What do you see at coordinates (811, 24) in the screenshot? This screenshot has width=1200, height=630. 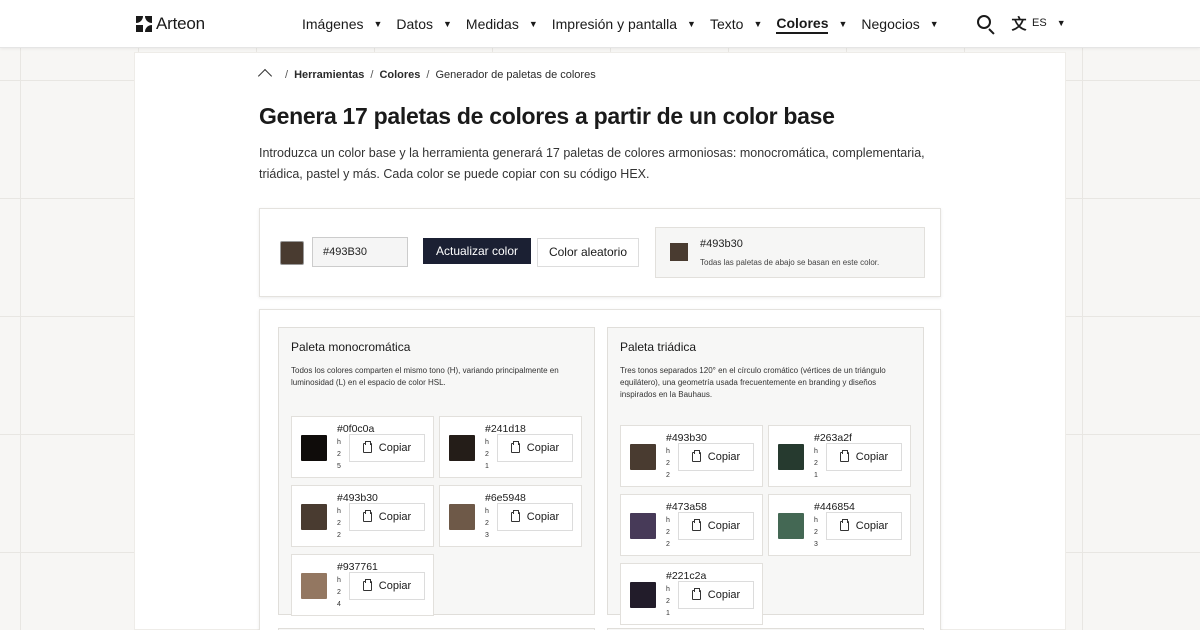 I see `menu-item-colores: Colores ▼` at bounding box center [811, 24].